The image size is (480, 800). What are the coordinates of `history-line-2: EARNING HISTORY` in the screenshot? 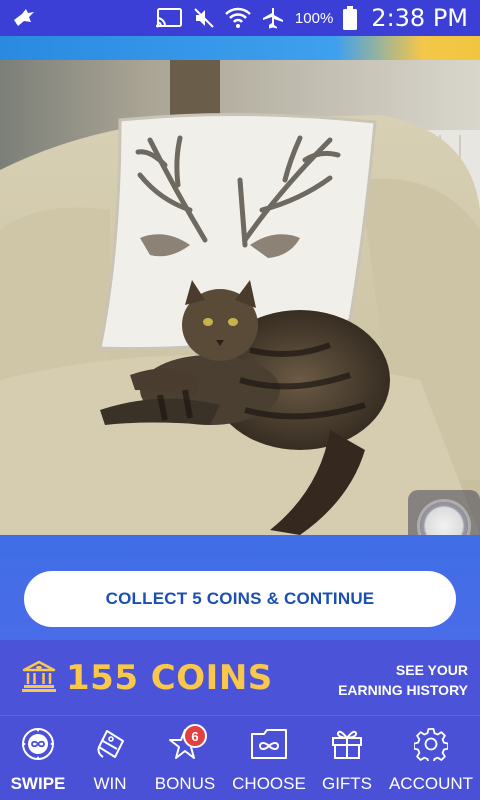 It's located at (403, 690).